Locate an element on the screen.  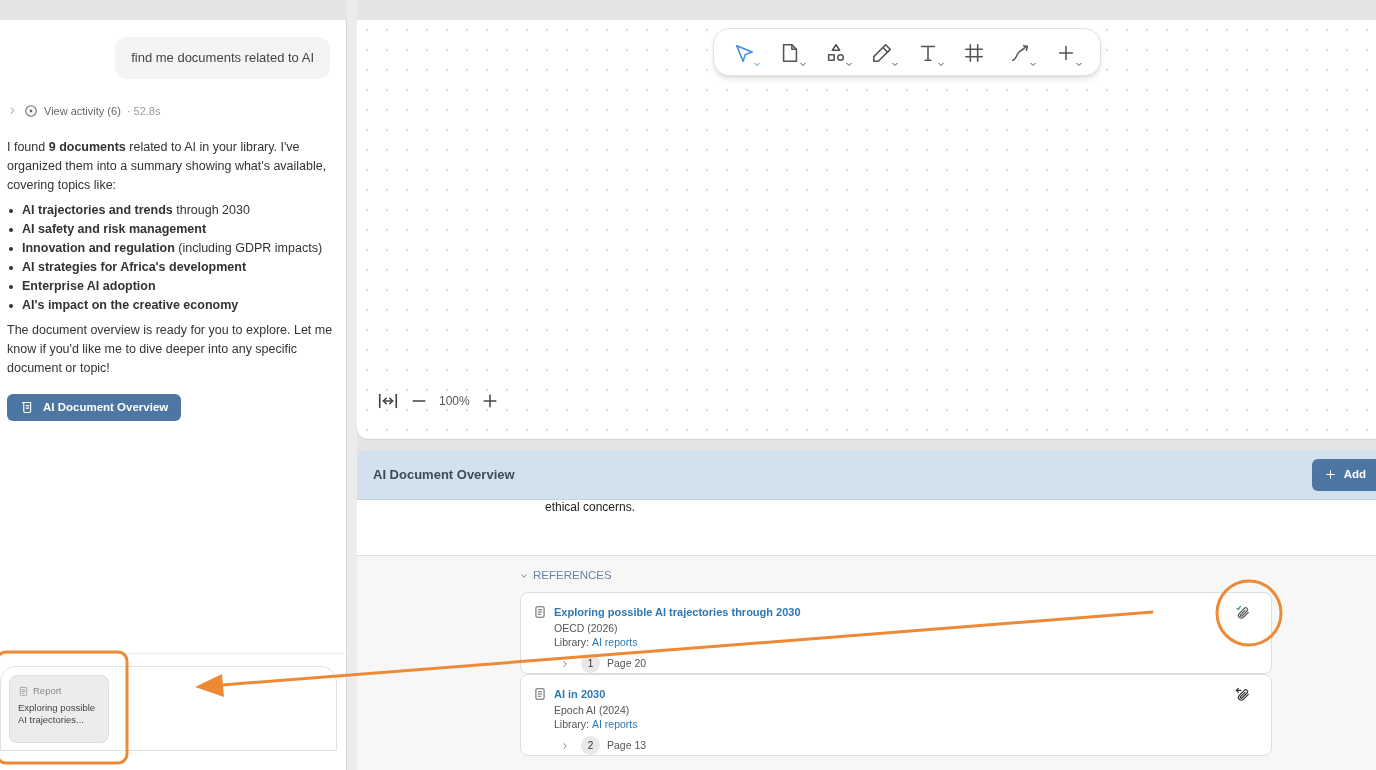
zoom-level: 100% is located at coordinates (454, 401).